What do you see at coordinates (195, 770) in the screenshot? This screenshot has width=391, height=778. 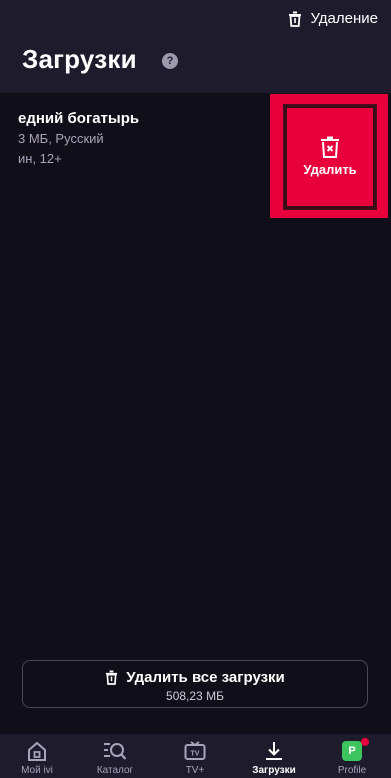 I see `nav-label: TV+` at bounding box center [195, 770].